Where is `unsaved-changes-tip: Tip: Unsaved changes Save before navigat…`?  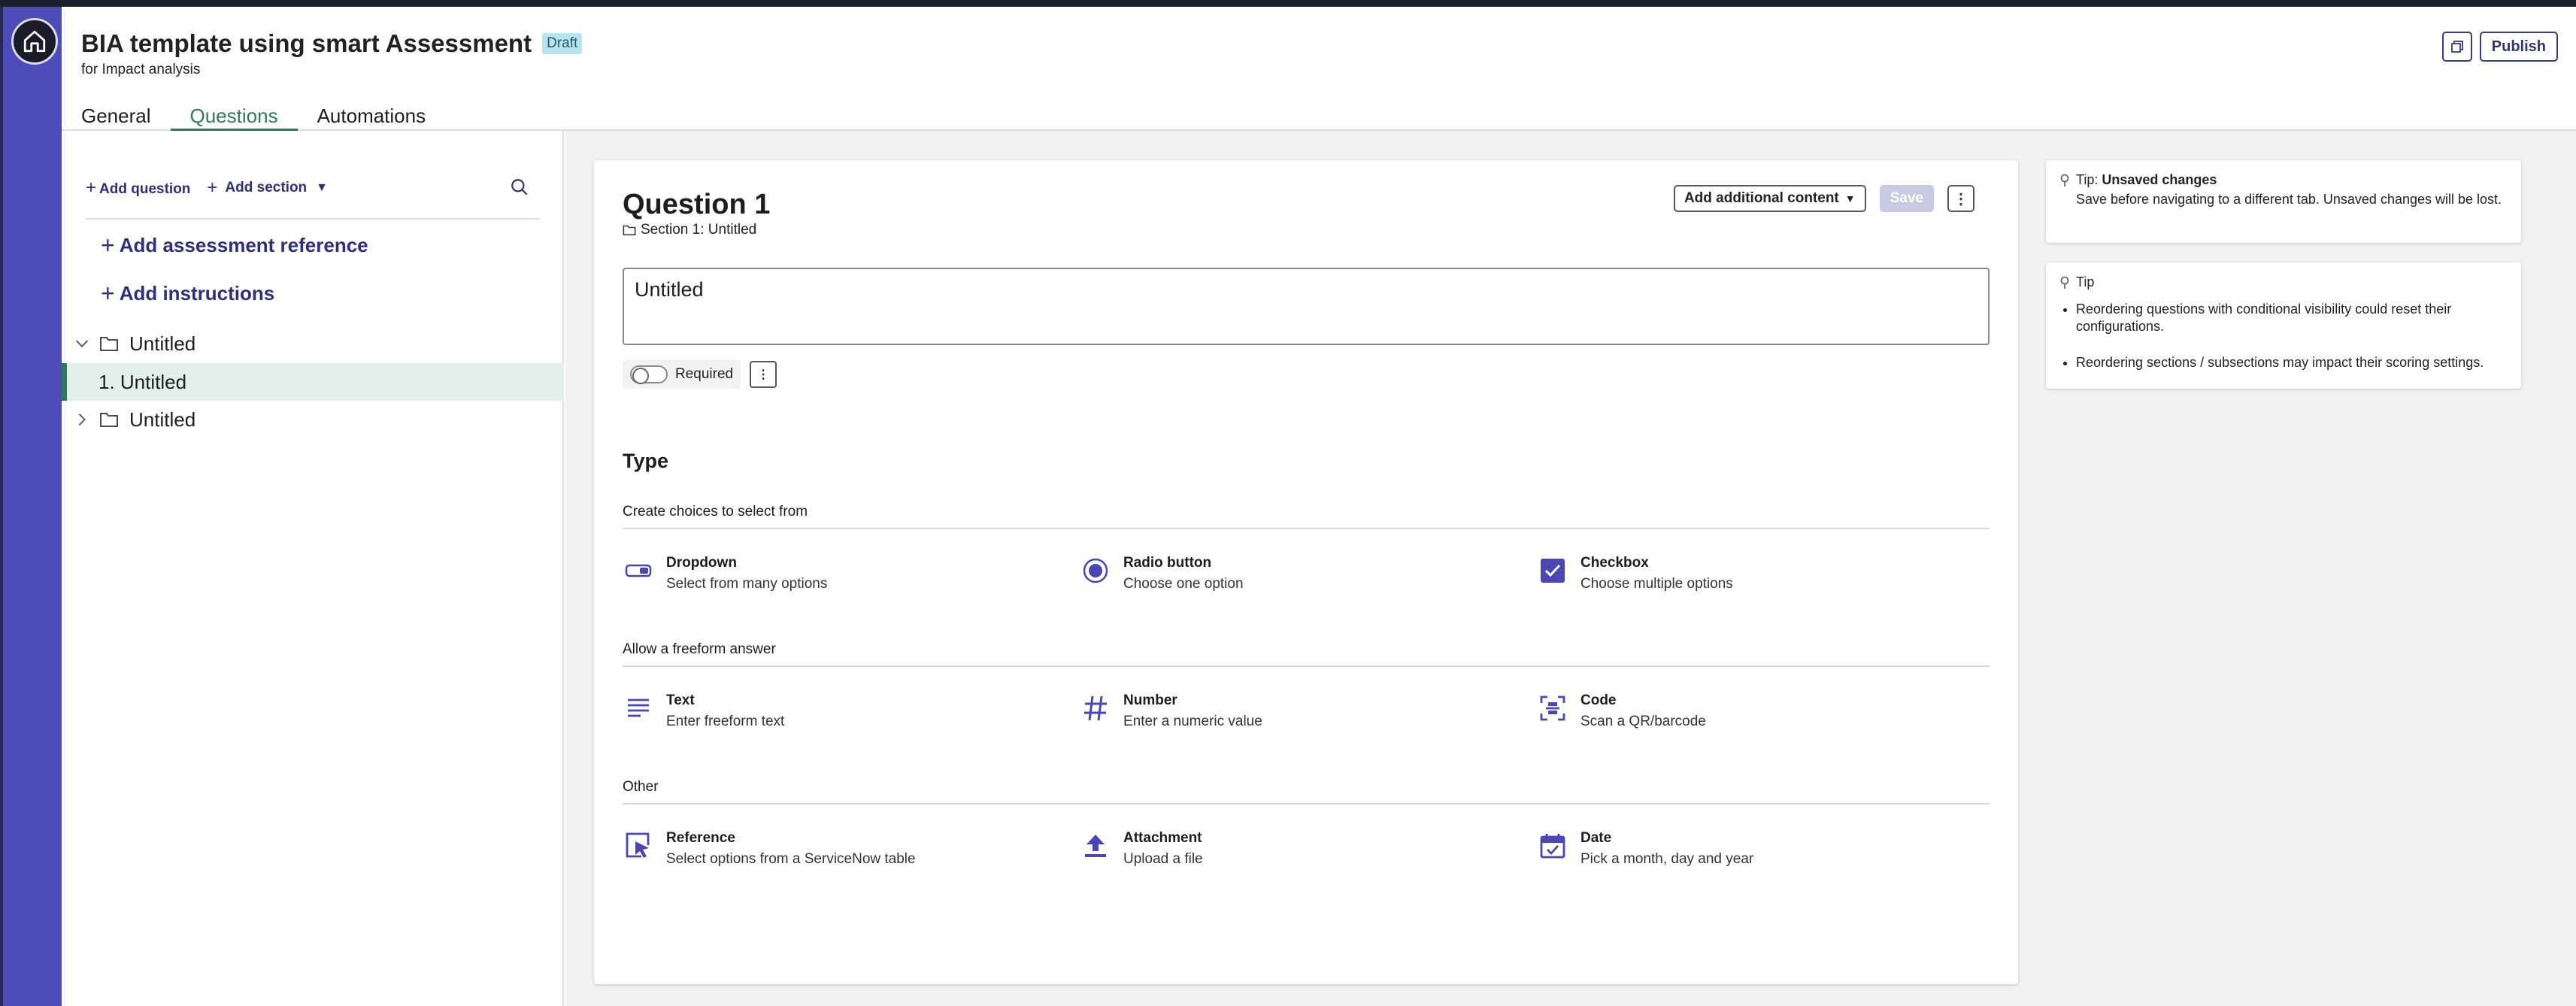
unsaved-changes-tip: Tip: Unsaved changes Save before navigat… is located at coordinates (2283, 201).